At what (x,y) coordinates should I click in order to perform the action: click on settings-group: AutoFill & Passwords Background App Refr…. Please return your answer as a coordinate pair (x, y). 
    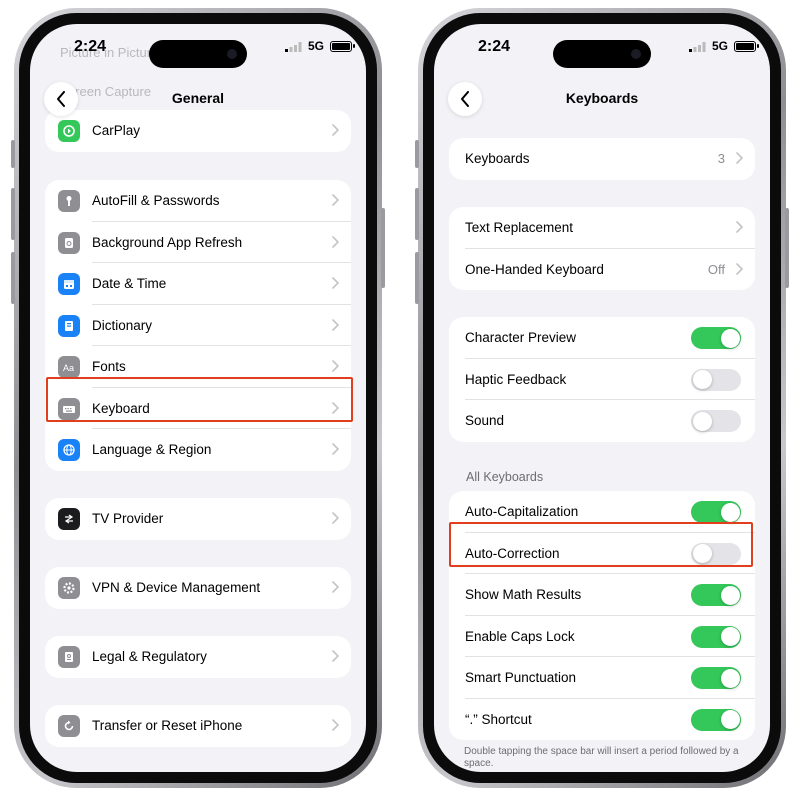
    Looking at the image, I should click on (198, 325).